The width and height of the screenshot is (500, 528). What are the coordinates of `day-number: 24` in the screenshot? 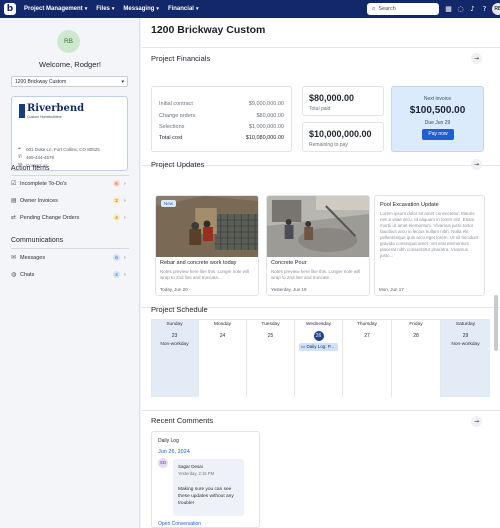 It's located at (222, 336).